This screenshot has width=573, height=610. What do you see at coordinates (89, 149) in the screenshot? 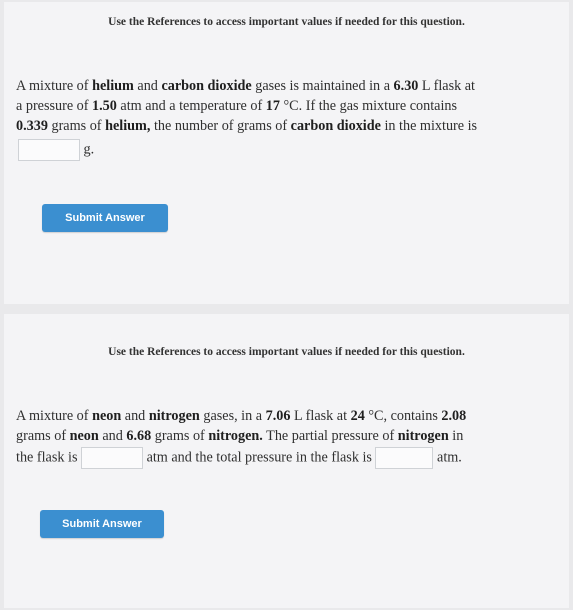
I see `answer-unit-label: g.` at bounding box center [89, 149].